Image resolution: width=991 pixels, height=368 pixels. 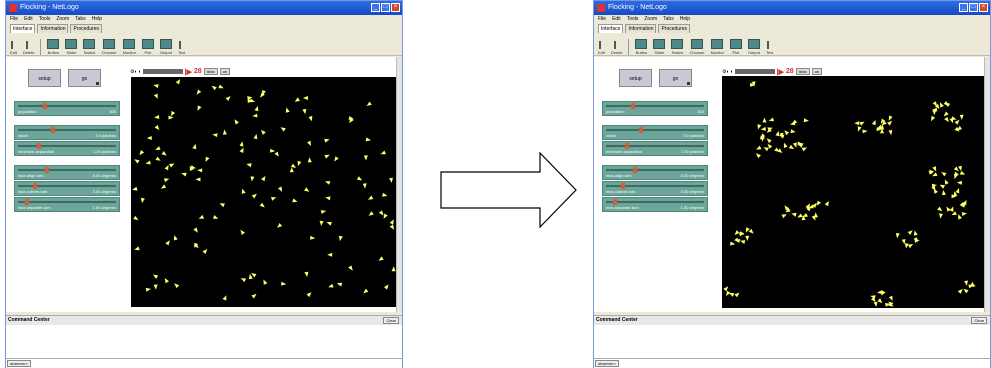 What do you see at coordinates (641, 52) in the screenshot?
I see `tool-label: Button` at bounding box center [641, 52].